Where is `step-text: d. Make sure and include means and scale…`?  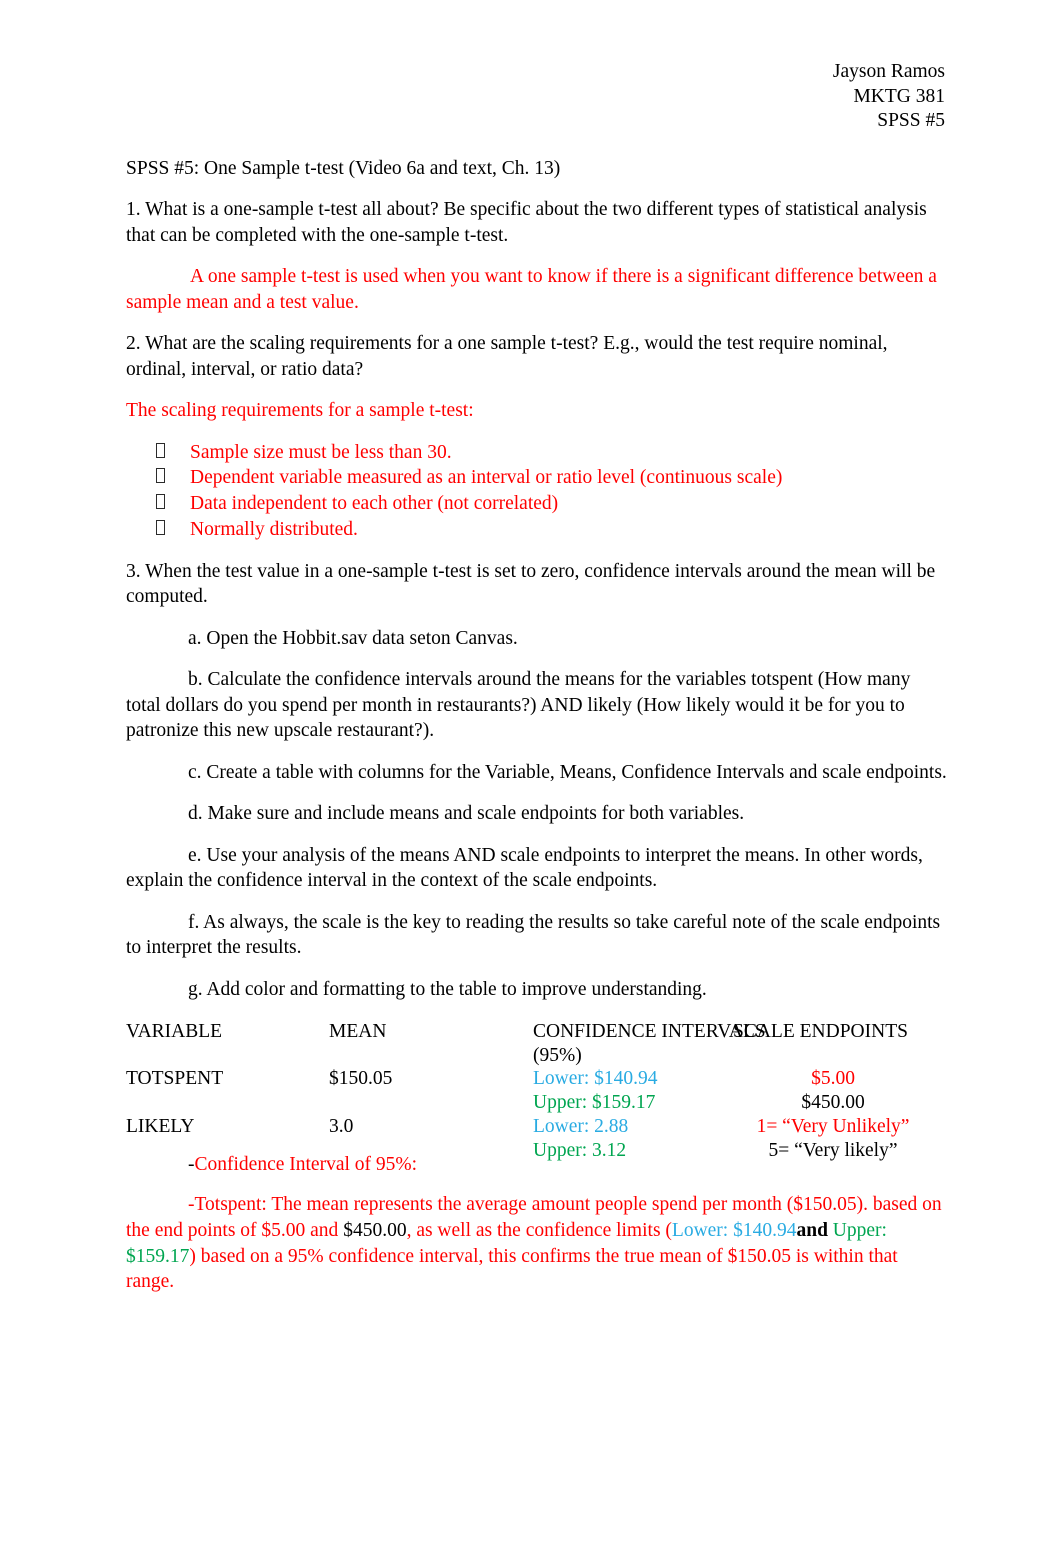 step-text: d. Make sure and include means and scale… is located at coordinates (466, 814).